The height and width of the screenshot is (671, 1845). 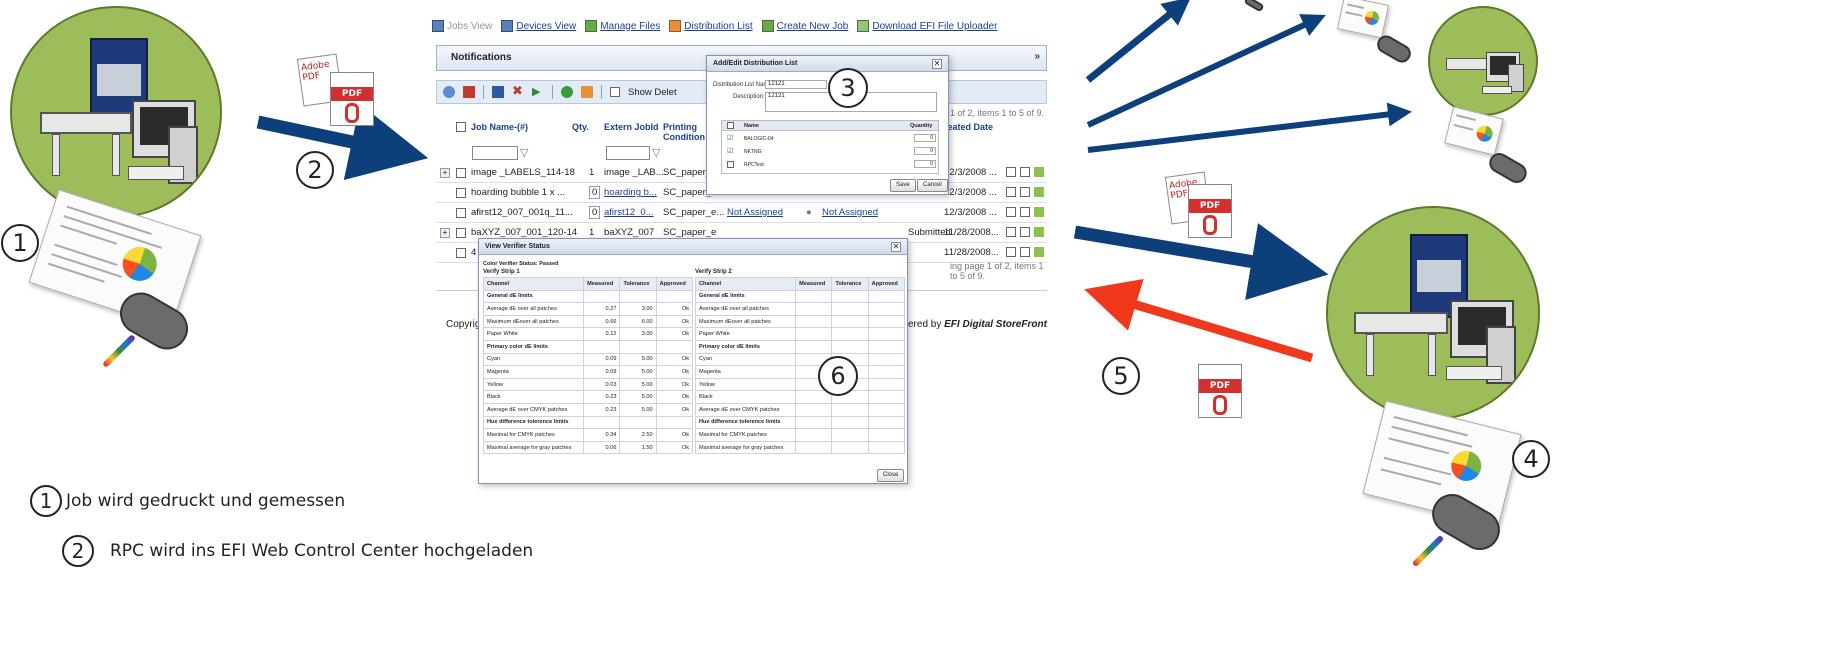 I want to click on close-button: Close, so click(x=891, y=475).